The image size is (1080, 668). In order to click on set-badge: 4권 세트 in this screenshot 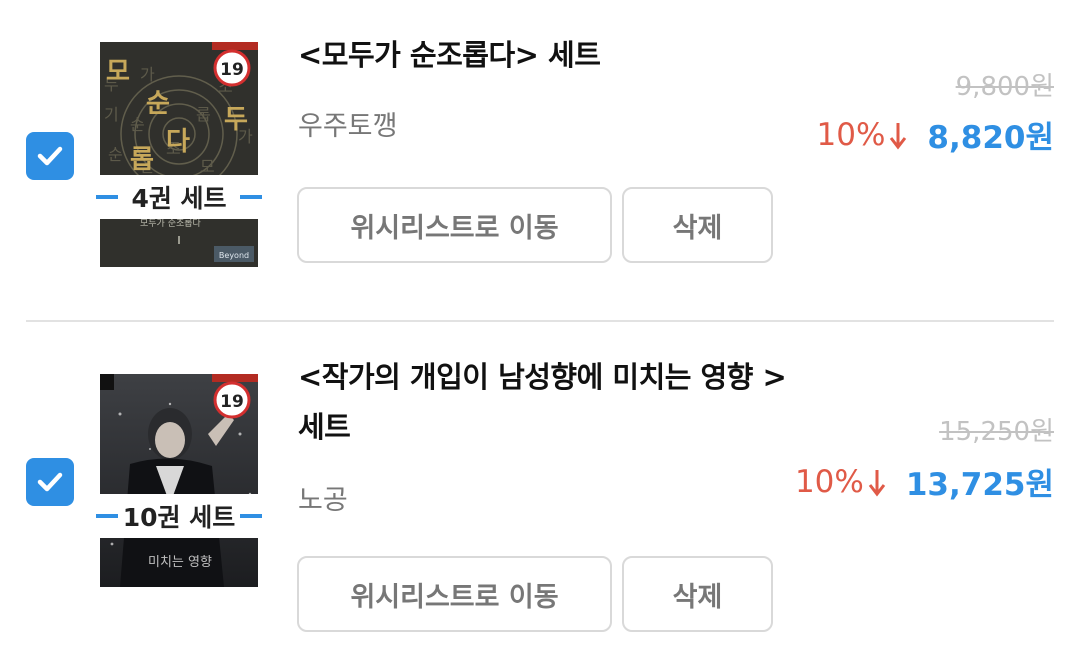, I will do `click(179, 197)`.